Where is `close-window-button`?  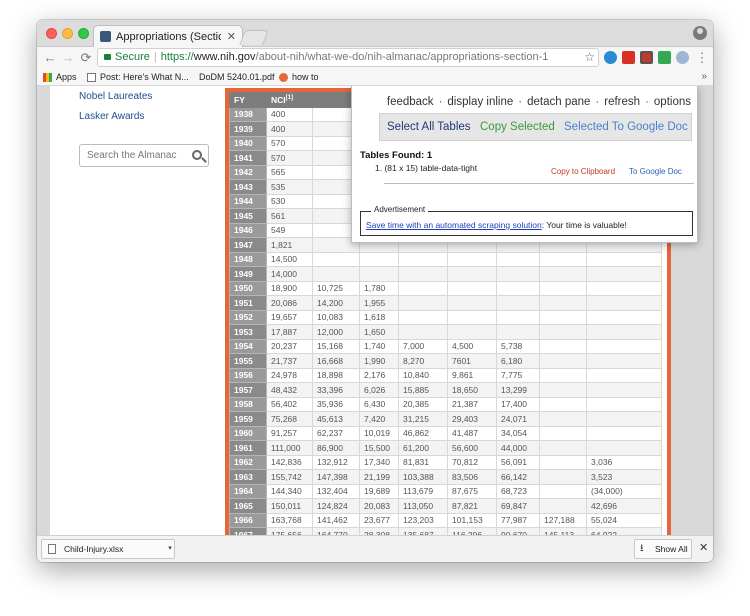
close-window-button is located at coordinates (51, 33).